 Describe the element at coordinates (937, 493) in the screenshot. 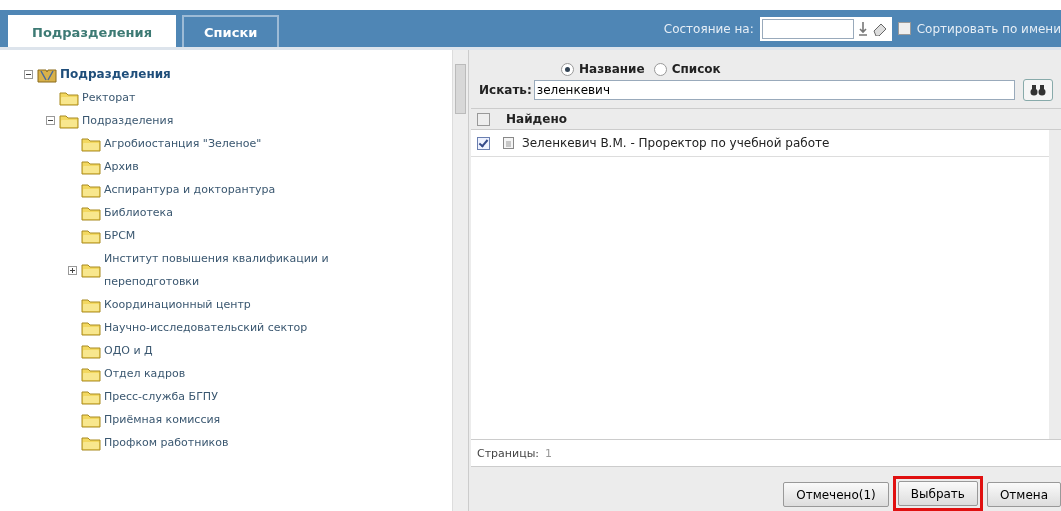

I see `dialog-button: Выбрать` at that location.